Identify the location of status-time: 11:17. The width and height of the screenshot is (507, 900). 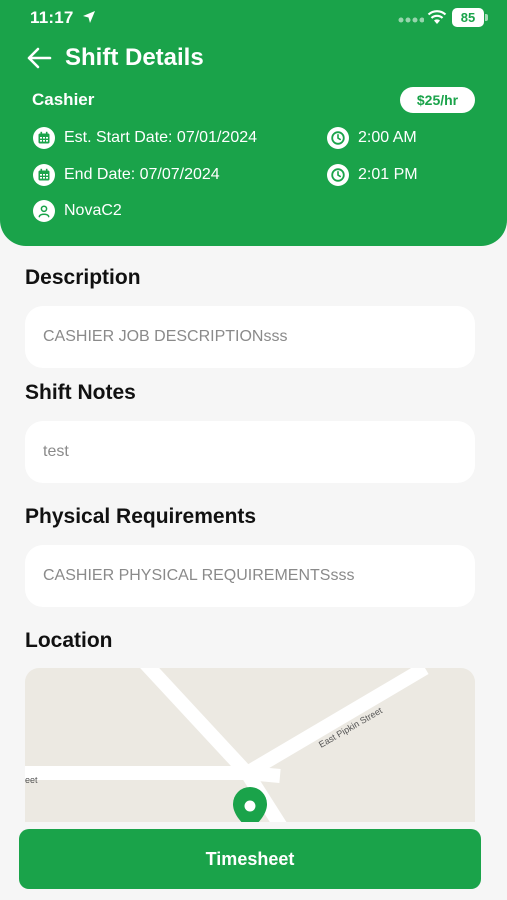
(52, 17).